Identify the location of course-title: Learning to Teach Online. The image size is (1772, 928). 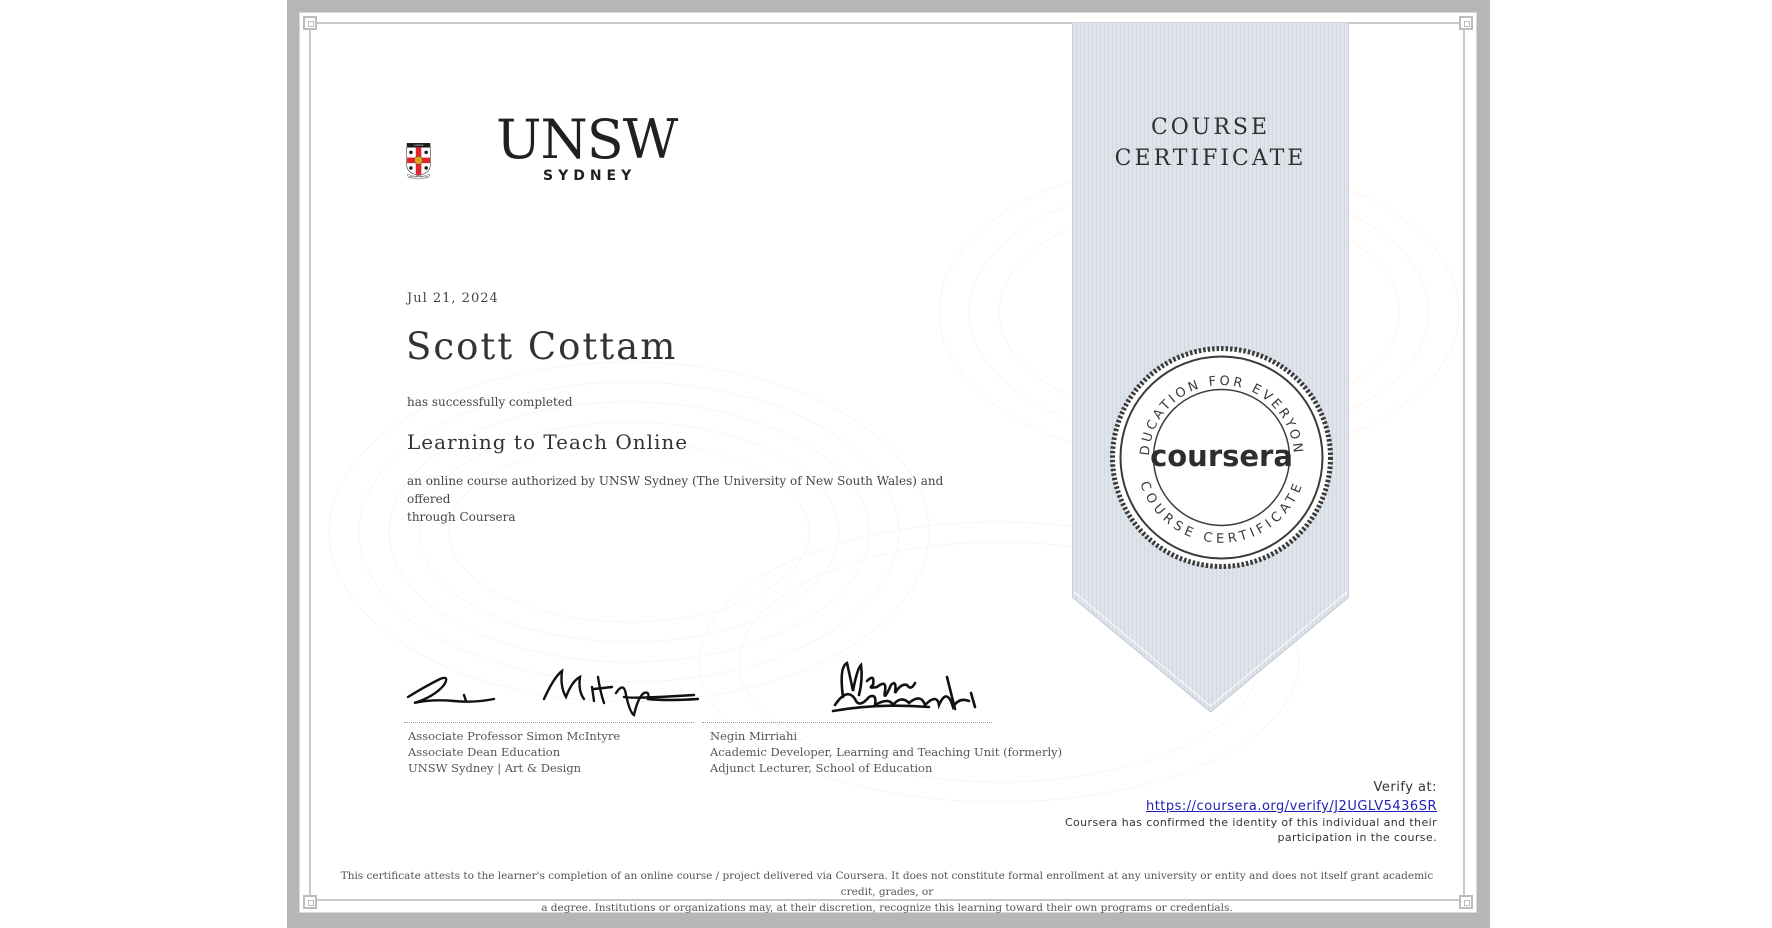
(548, 442).